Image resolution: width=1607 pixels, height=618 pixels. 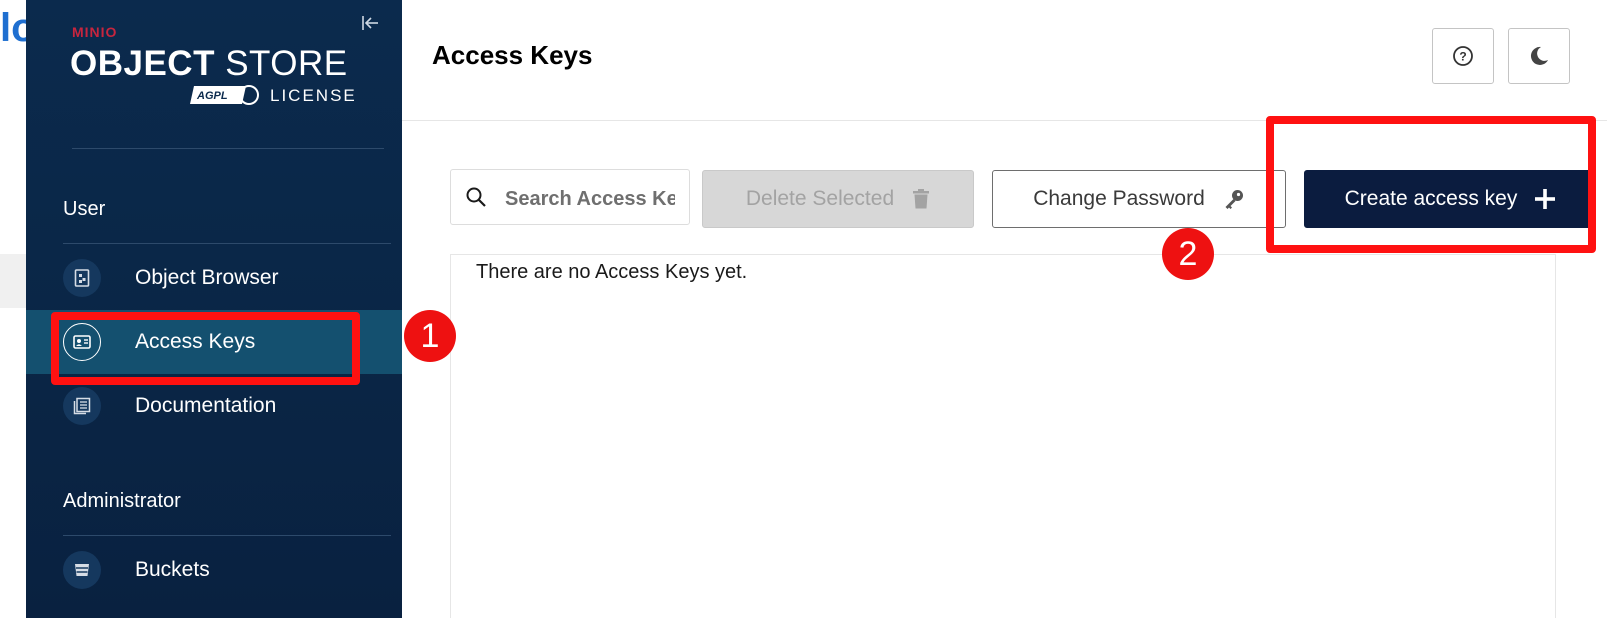 I want to click on sidebar-item-label: Object Browser, so click(x=207, y=277).